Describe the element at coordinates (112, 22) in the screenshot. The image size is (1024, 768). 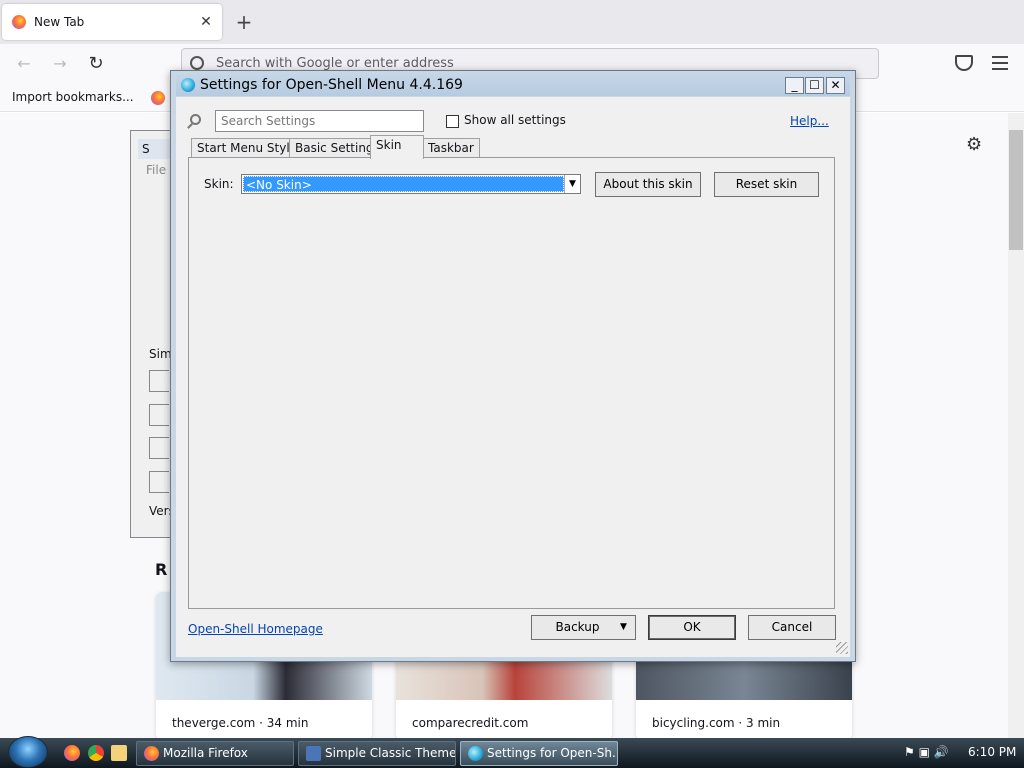
I see `browser-tab-new-tab: New Tab ✕` at that location.